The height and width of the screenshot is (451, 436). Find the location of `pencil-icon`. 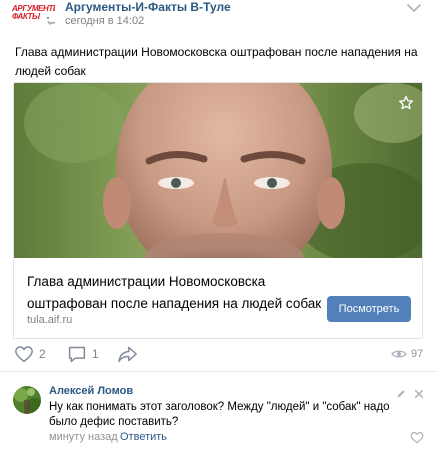

pencil-icon is located at coordinates (401, 392).